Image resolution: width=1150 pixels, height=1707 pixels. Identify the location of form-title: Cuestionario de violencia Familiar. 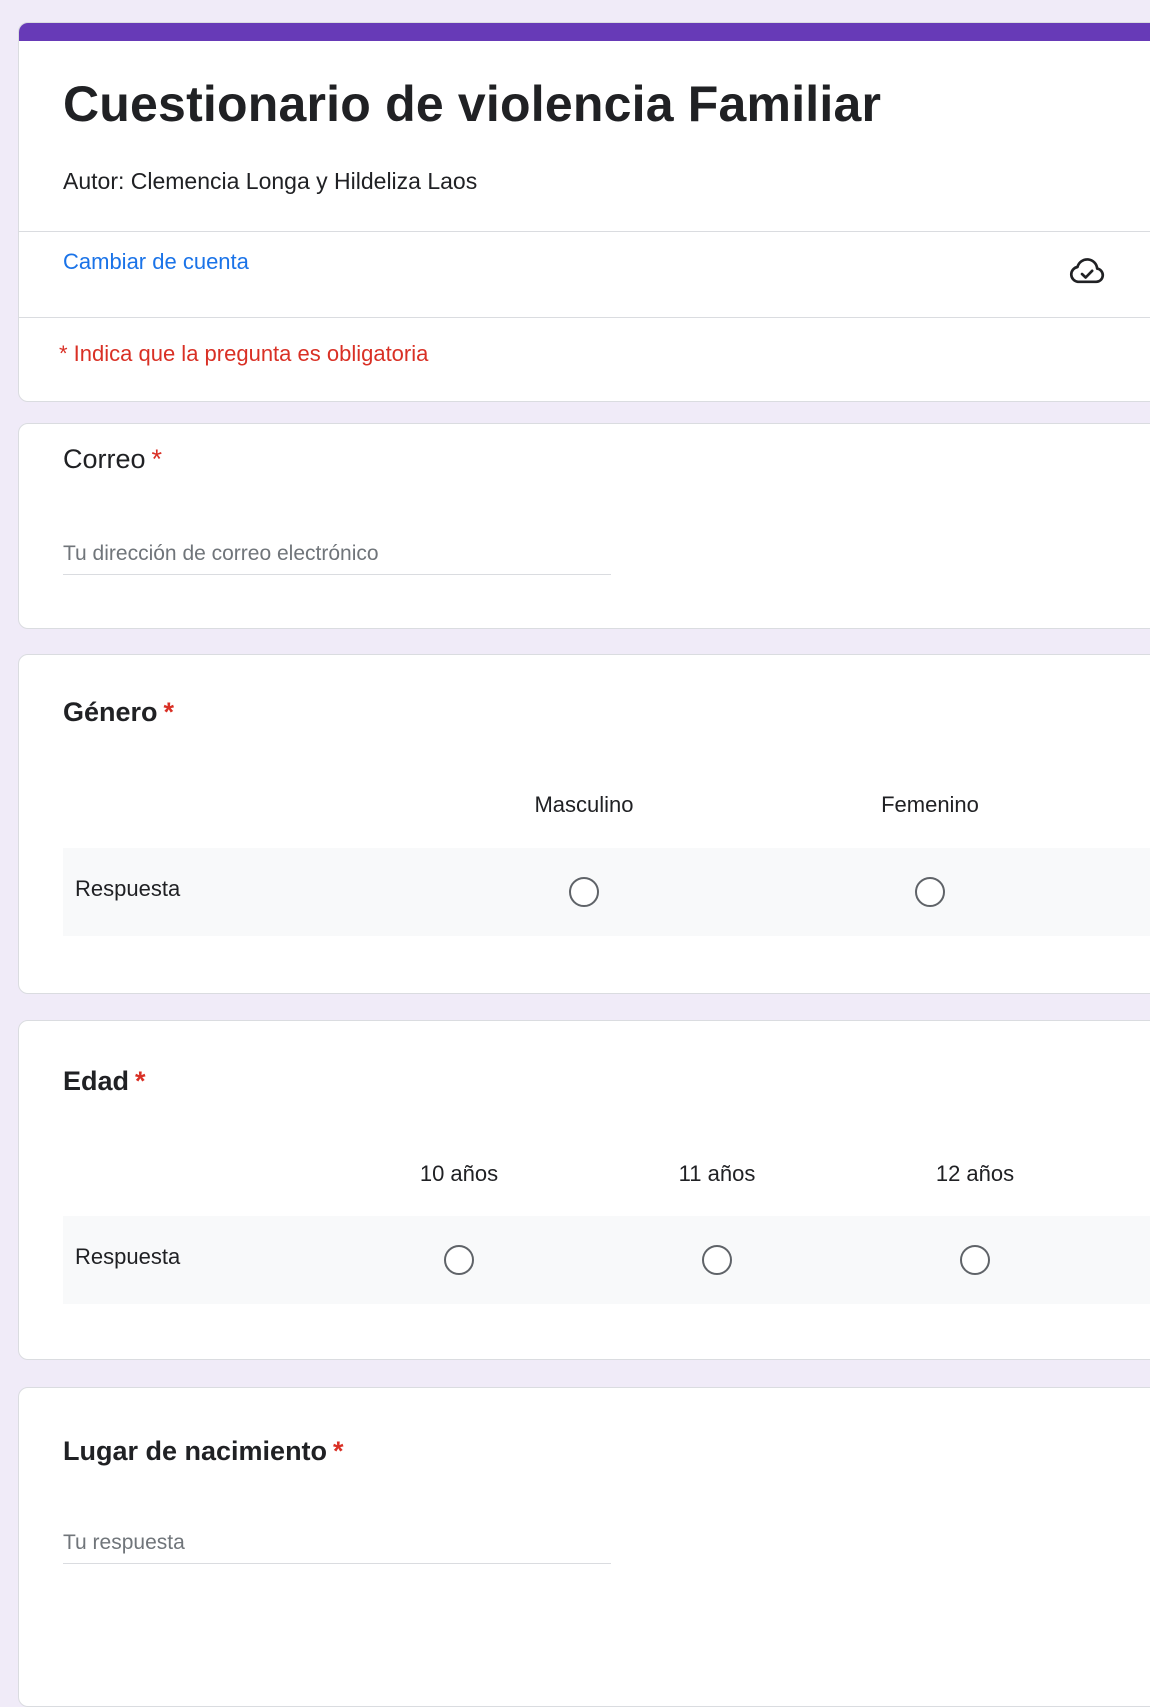
(472, 104).